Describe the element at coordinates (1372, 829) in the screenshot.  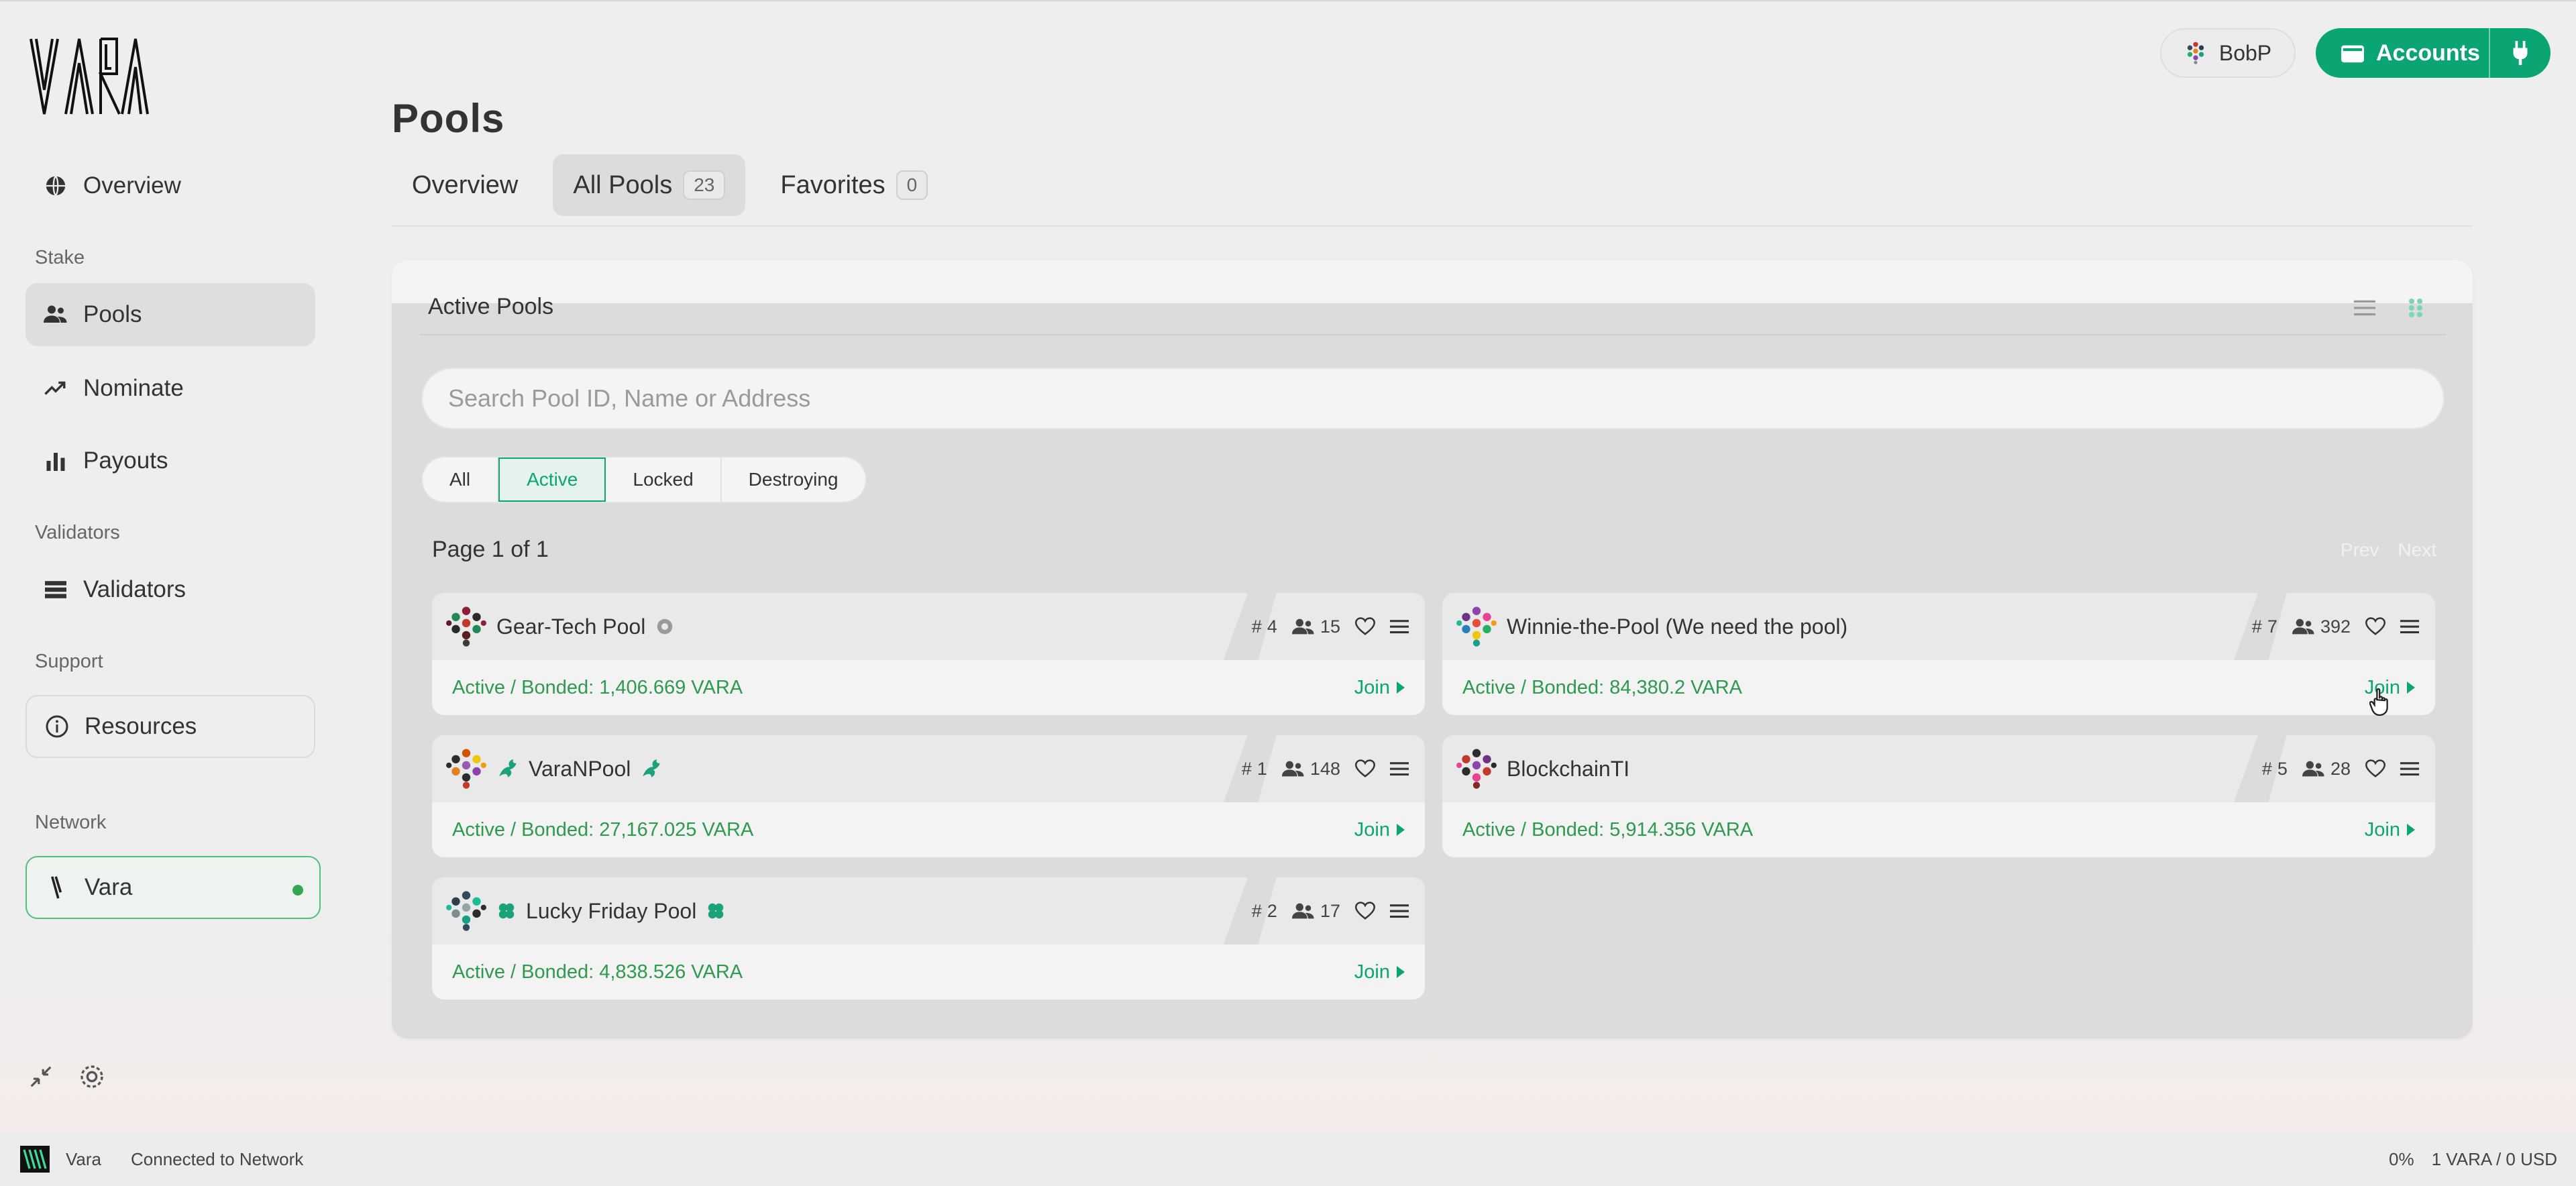
I see `join-label: Join` at that location.